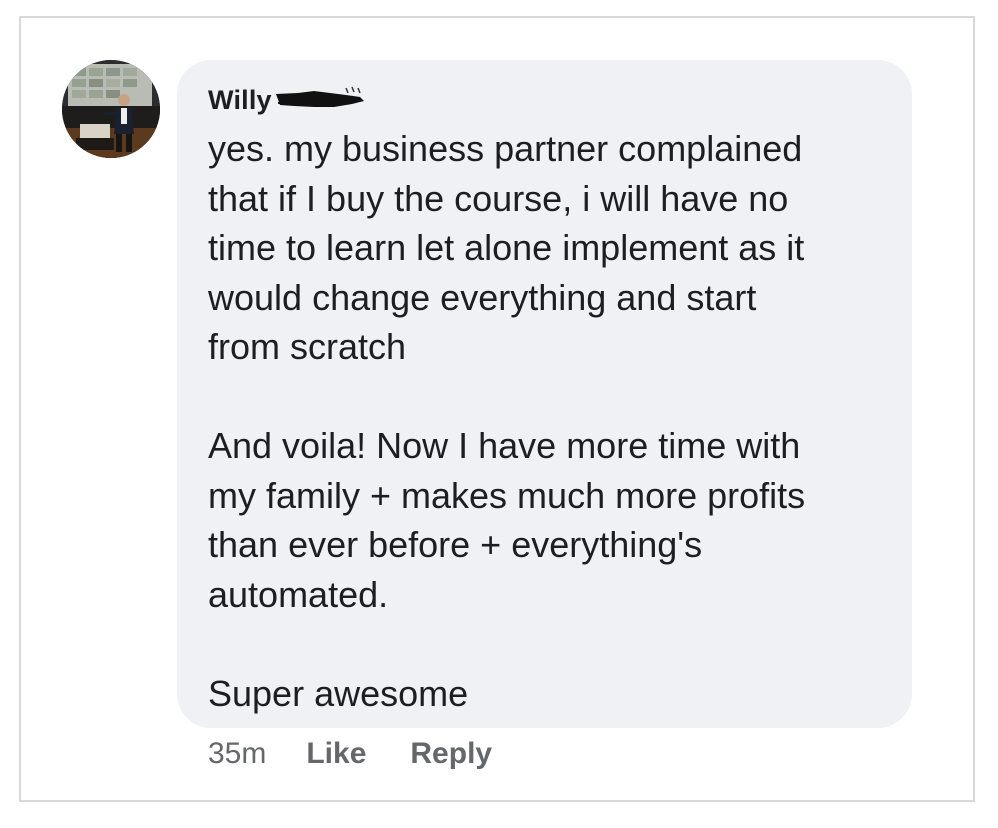  Describe the element at coordinates (372, 754) in the screenshot. I see `comment-actions: 35m Like Reply` at that location.